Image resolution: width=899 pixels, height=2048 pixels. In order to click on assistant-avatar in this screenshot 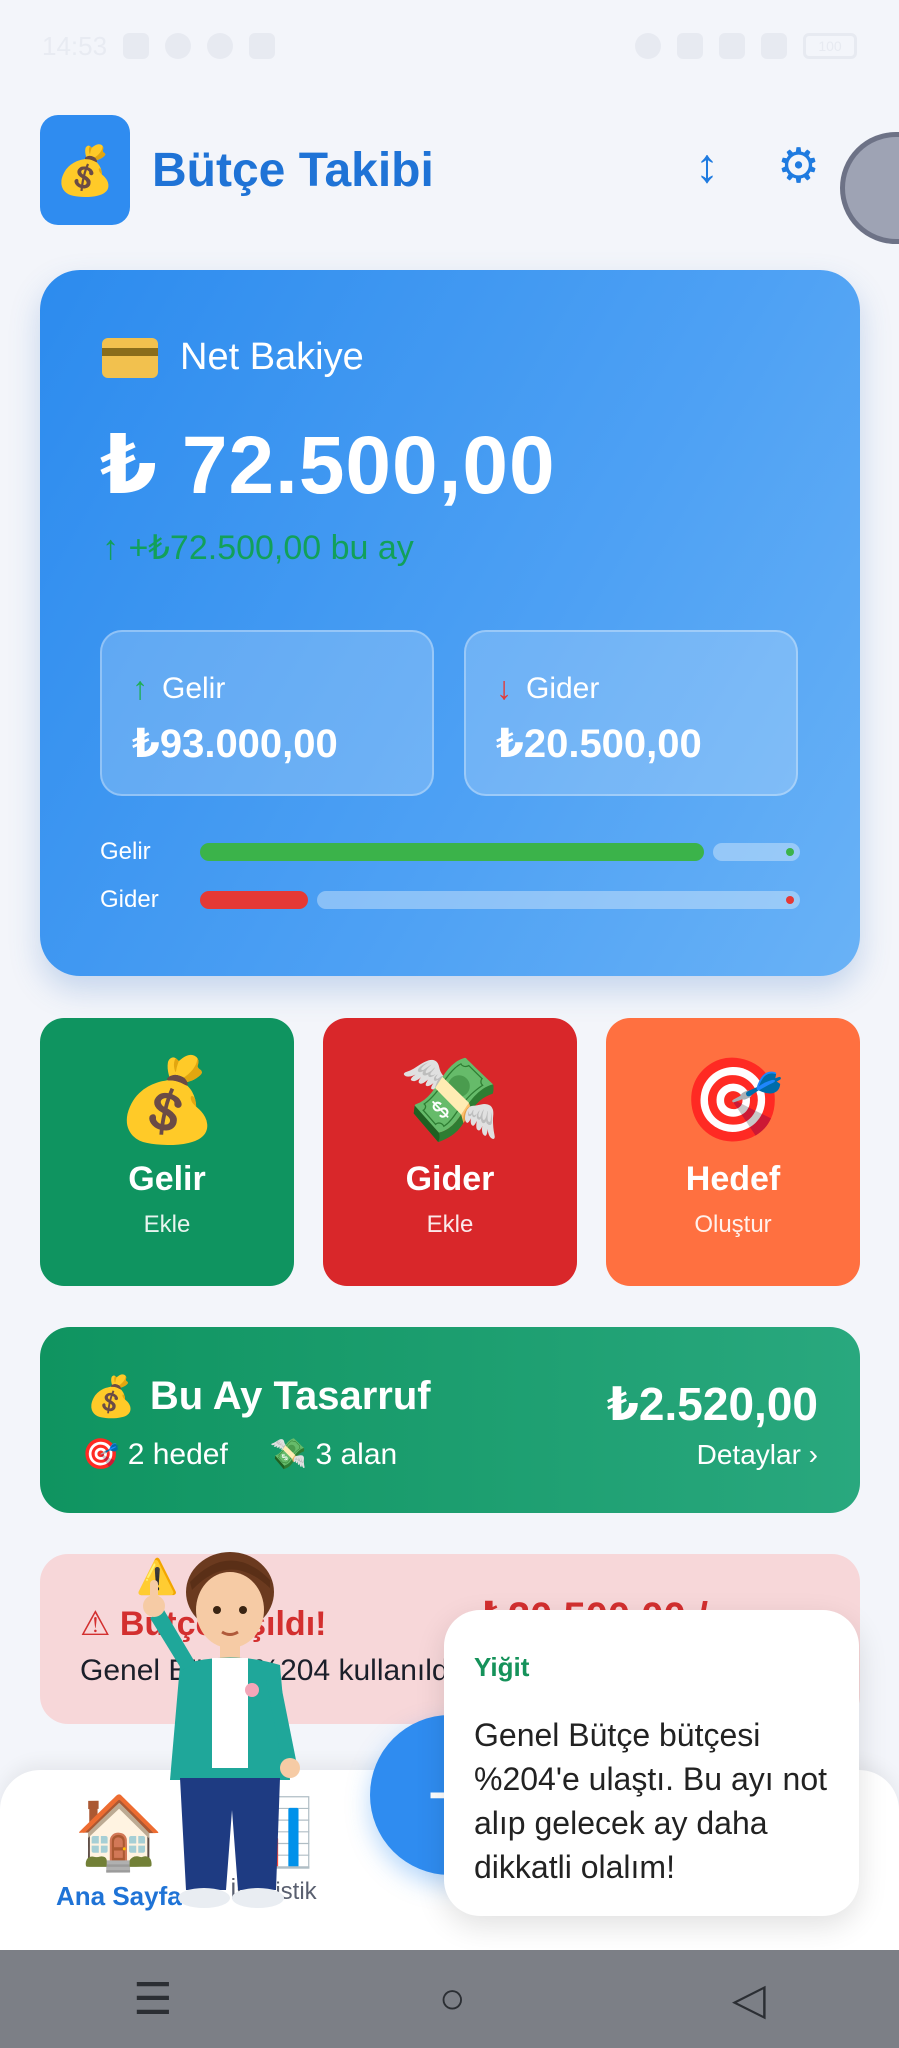, I will do `click(230, 1730)`.